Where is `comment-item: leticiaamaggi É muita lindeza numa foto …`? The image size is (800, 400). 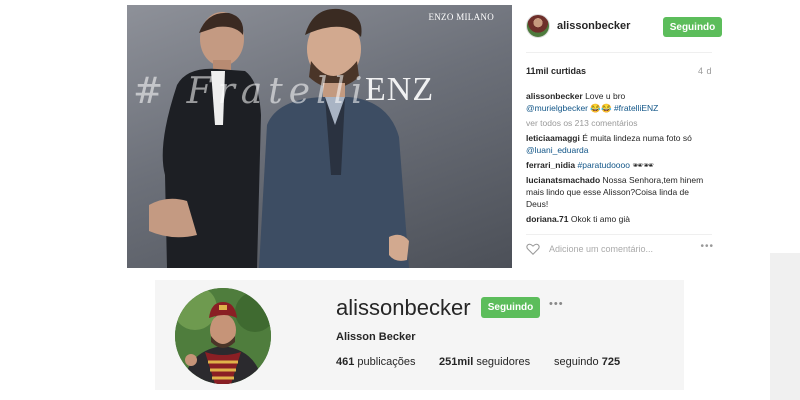
comment-item: leticiaamaggi É muita lindeza numa foto … is located at coordinates (619, 144).